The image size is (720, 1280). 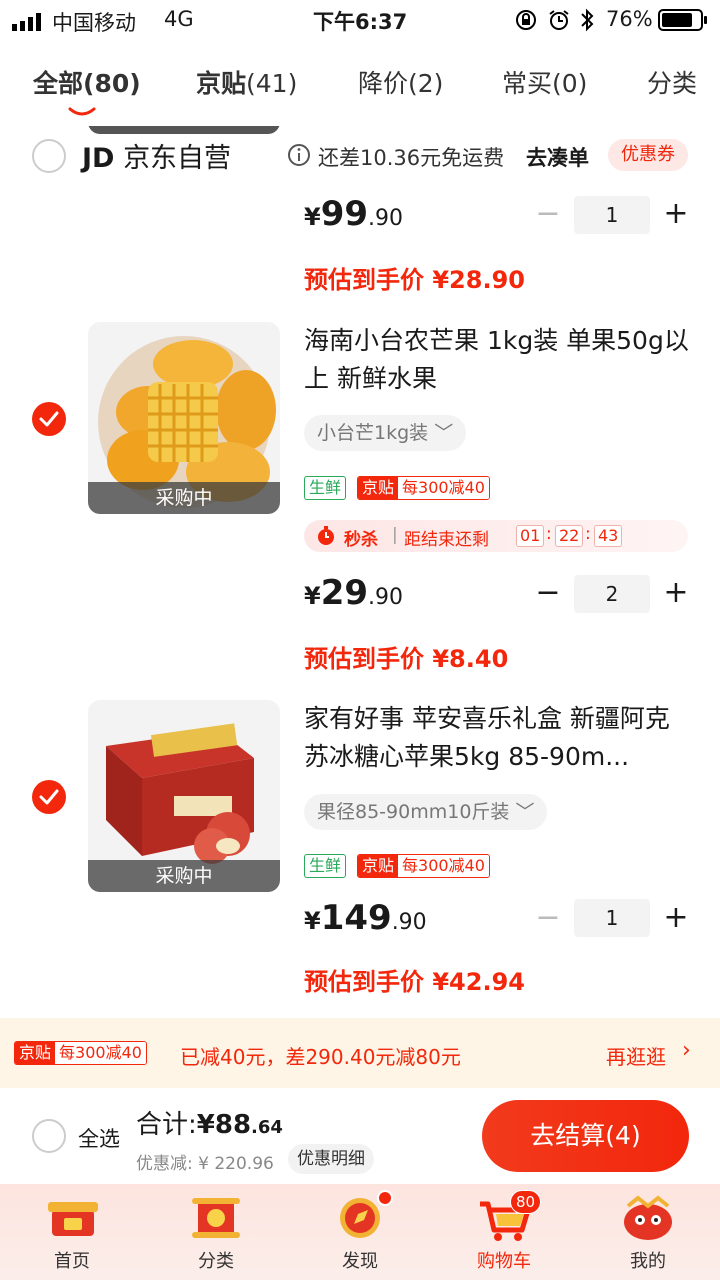 What do you see at coordinates (608, 536) in the screenshot?
I see `countdown-seconds: 43` at bounding box center [608, 536].